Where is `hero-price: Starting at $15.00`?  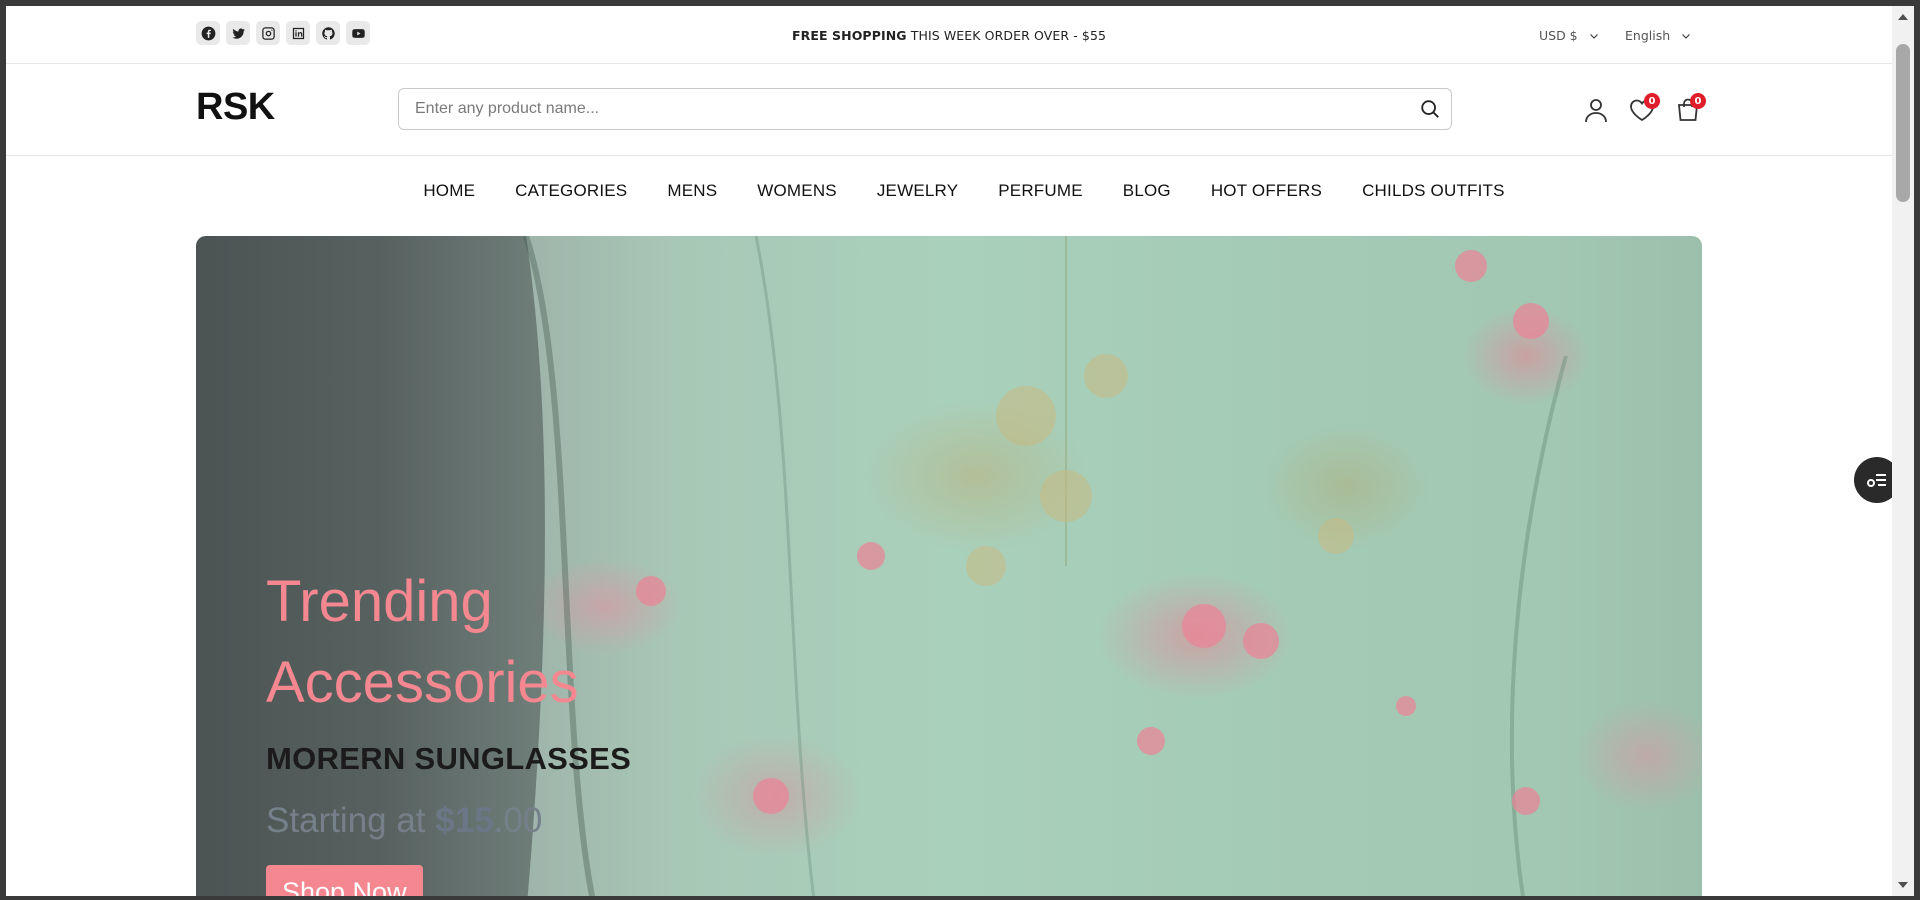 hero-price: Starting at $15.00 is located at coordinates (476, 821).